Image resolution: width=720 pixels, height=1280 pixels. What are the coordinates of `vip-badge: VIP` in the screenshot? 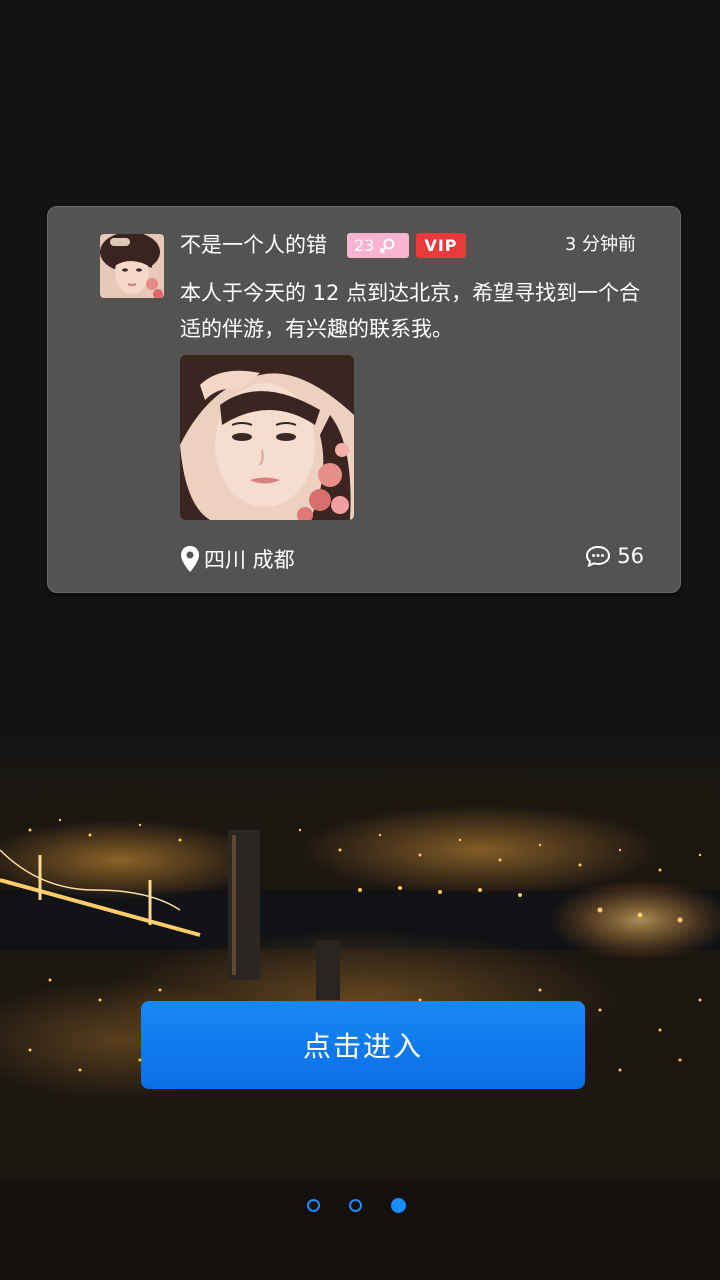 It's located at (441, 245).